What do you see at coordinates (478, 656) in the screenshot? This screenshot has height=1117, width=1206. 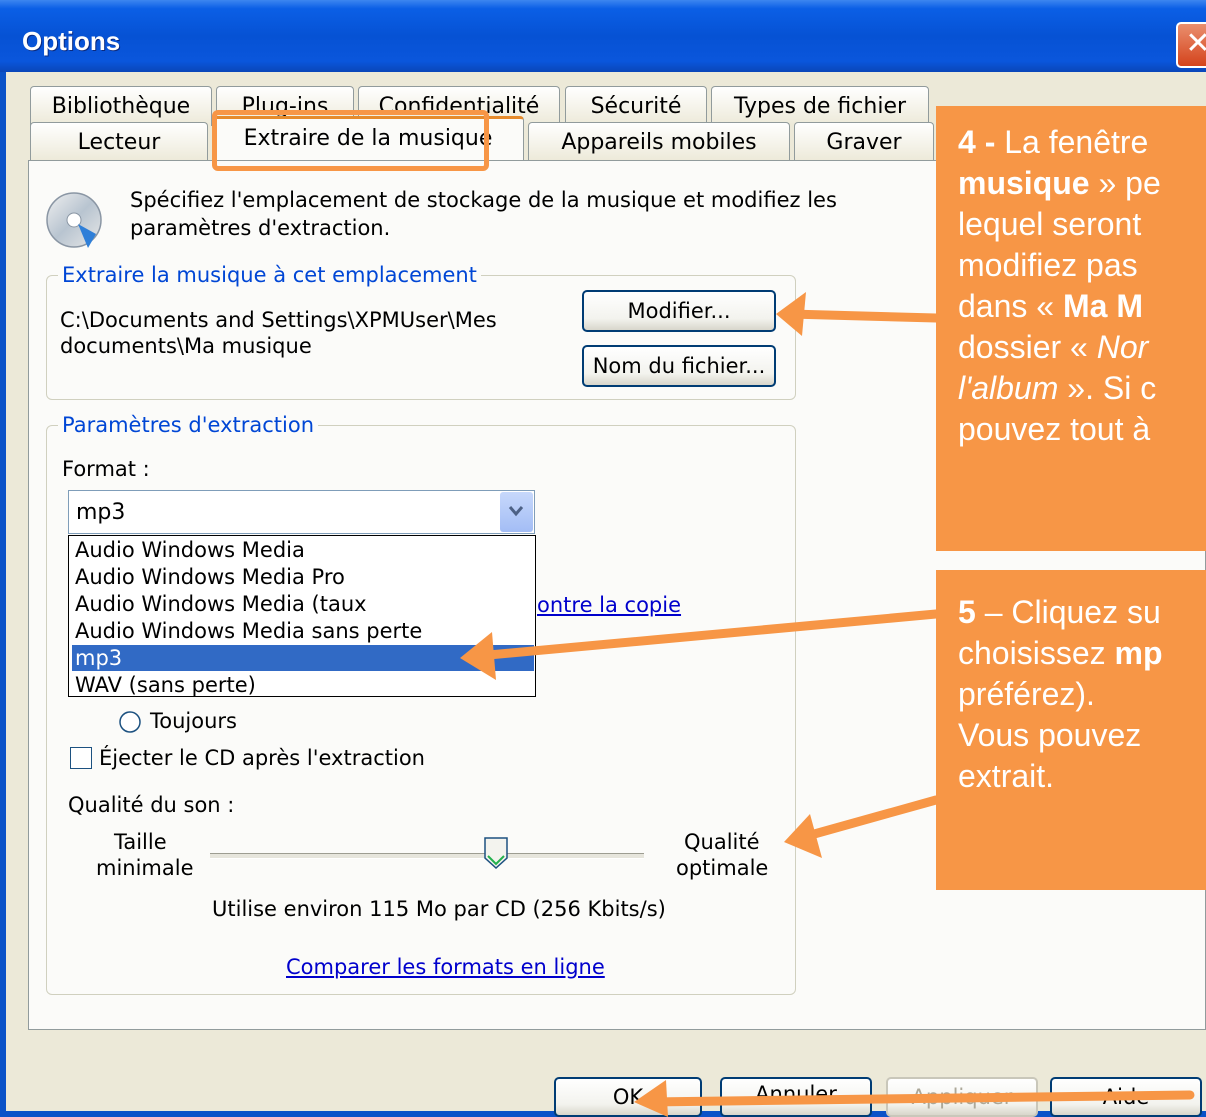 I see `arrowhead-mp3` at bounding box center [478, 656].